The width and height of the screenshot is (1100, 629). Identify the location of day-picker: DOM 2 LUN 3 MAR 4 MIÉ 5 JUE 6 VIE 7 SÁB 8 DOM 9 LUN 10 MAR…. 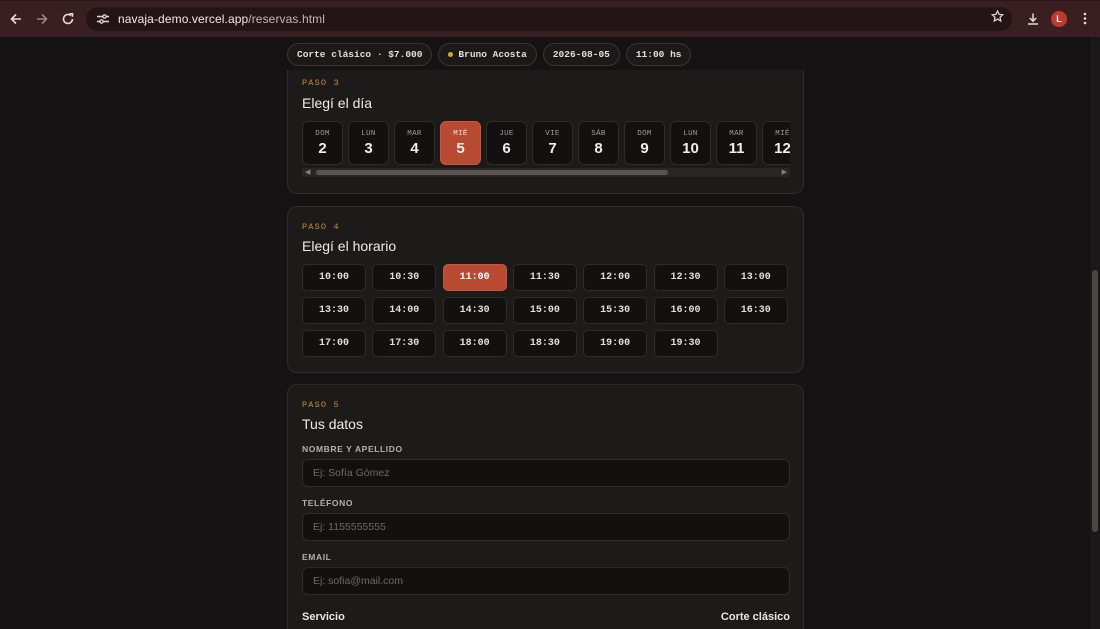
(546, 144).